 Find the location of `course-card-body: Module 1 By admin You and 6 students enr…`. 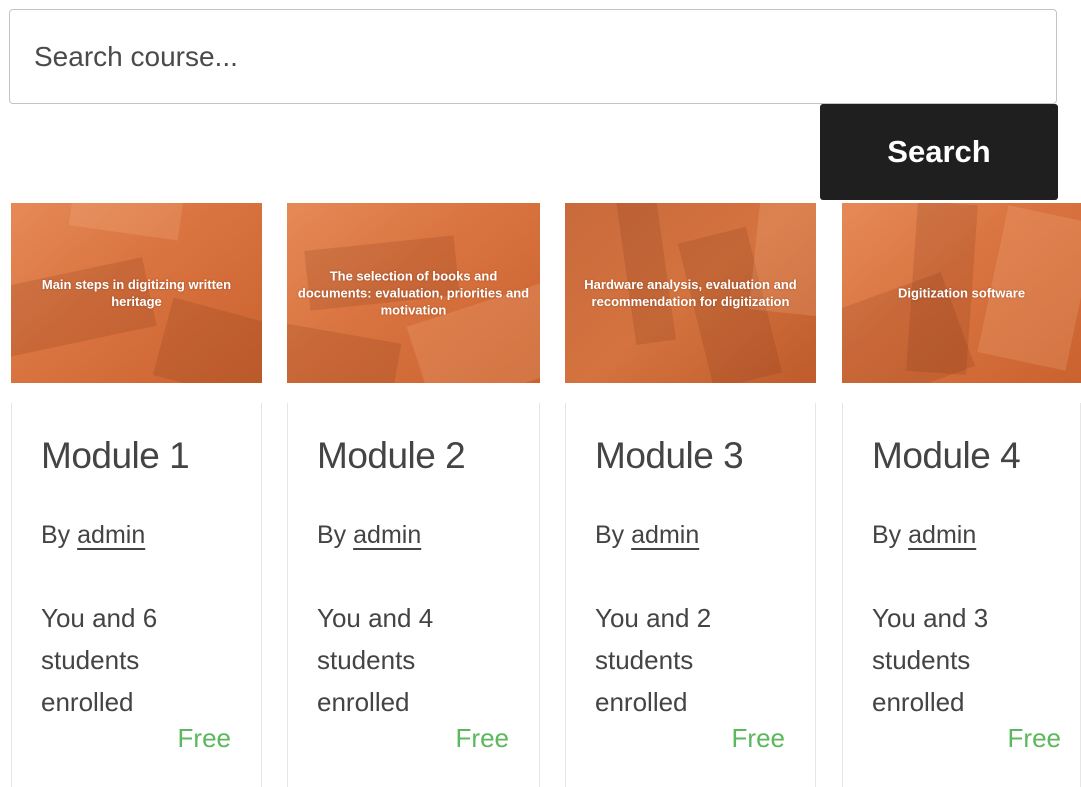

course-card-body: Module 1 By admin You and 6 students enr… is located at coordinates (136, 595).